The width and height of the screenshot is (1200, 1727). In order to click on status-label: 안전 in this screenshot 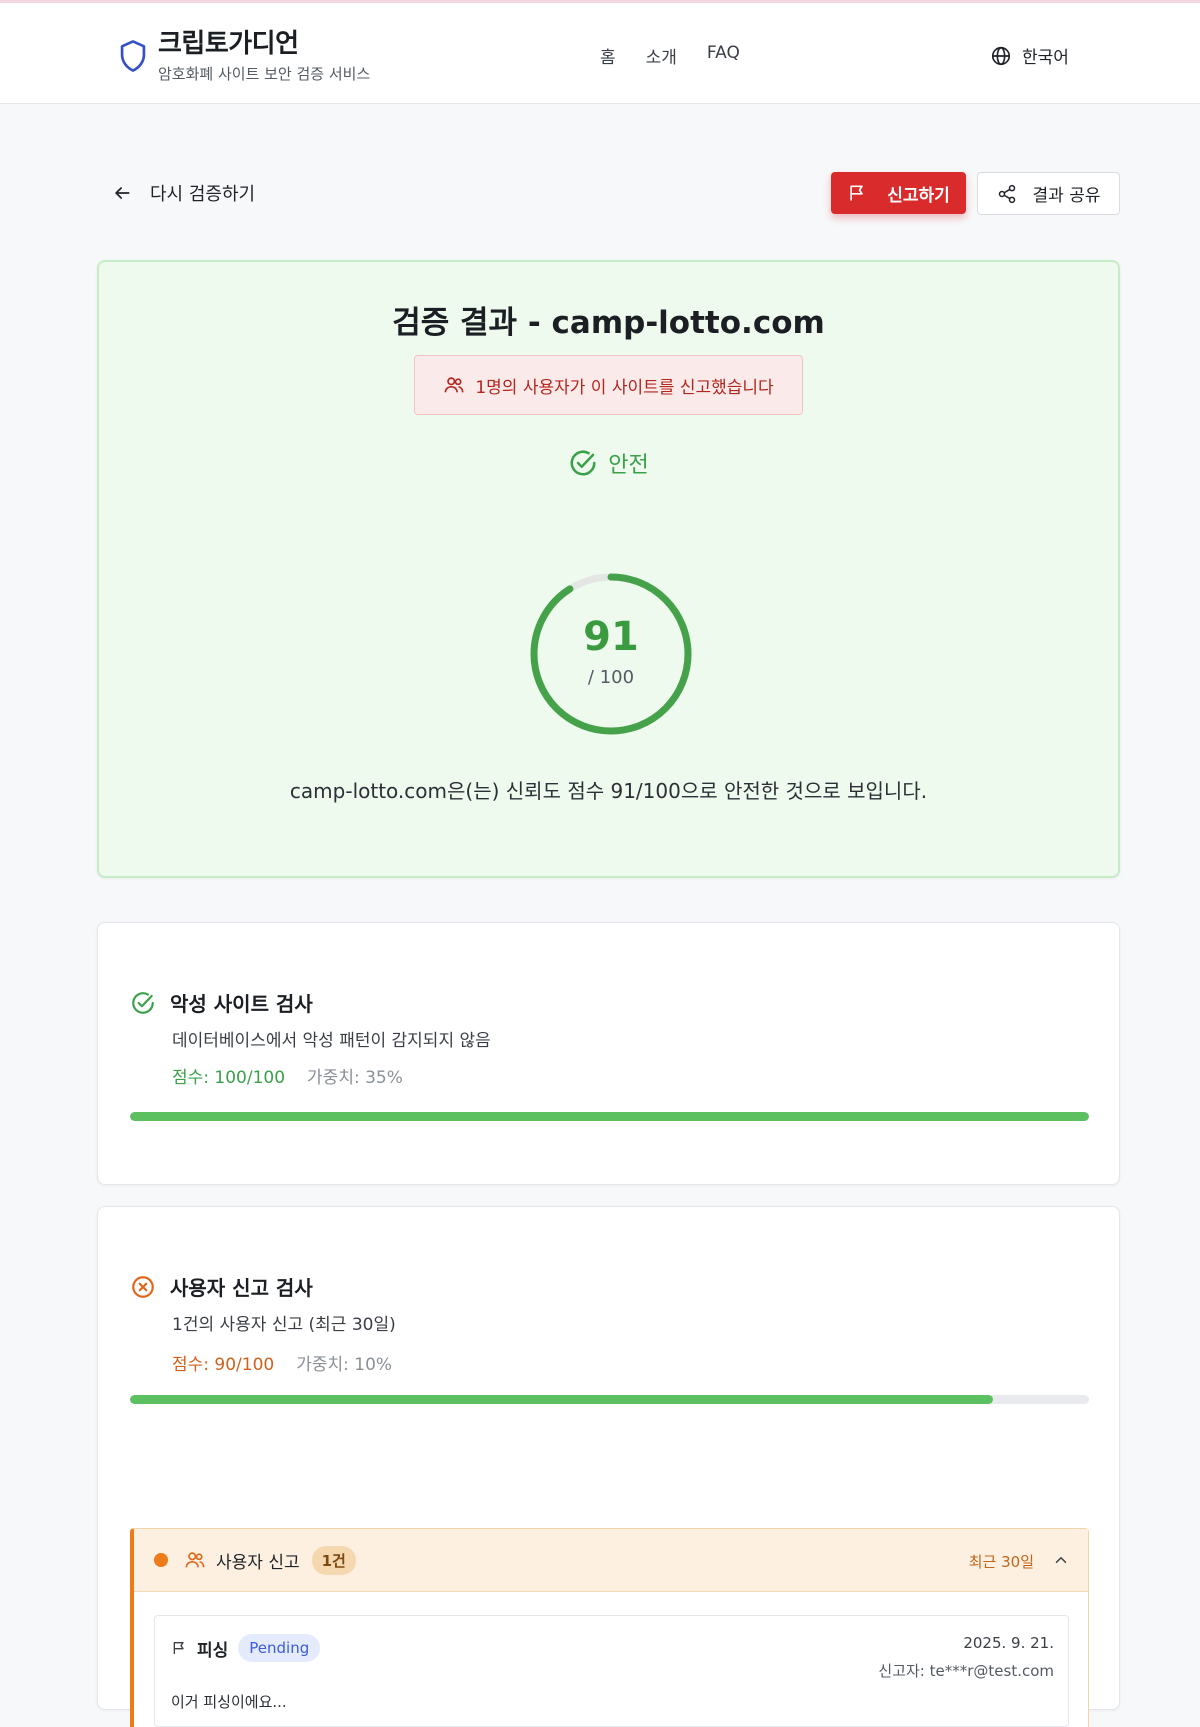, I will do `click(628, 465)`.